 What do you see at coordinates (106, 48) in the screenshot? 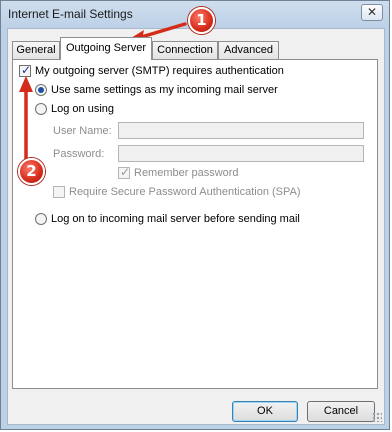
I see `tab-outgoing-server: Outgoing Server` at bounding box center [106, 48].